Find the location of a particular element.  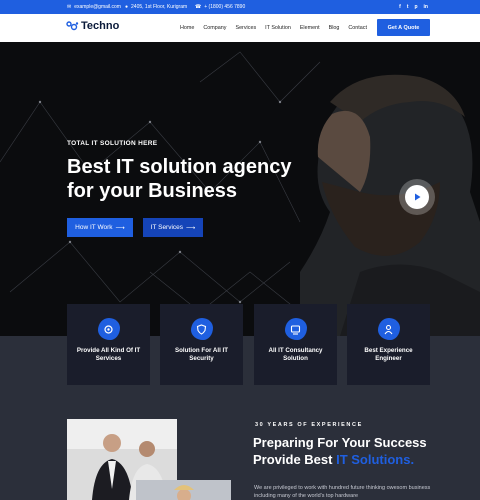

social-links: f t p in is located at coordinates (413, 7).